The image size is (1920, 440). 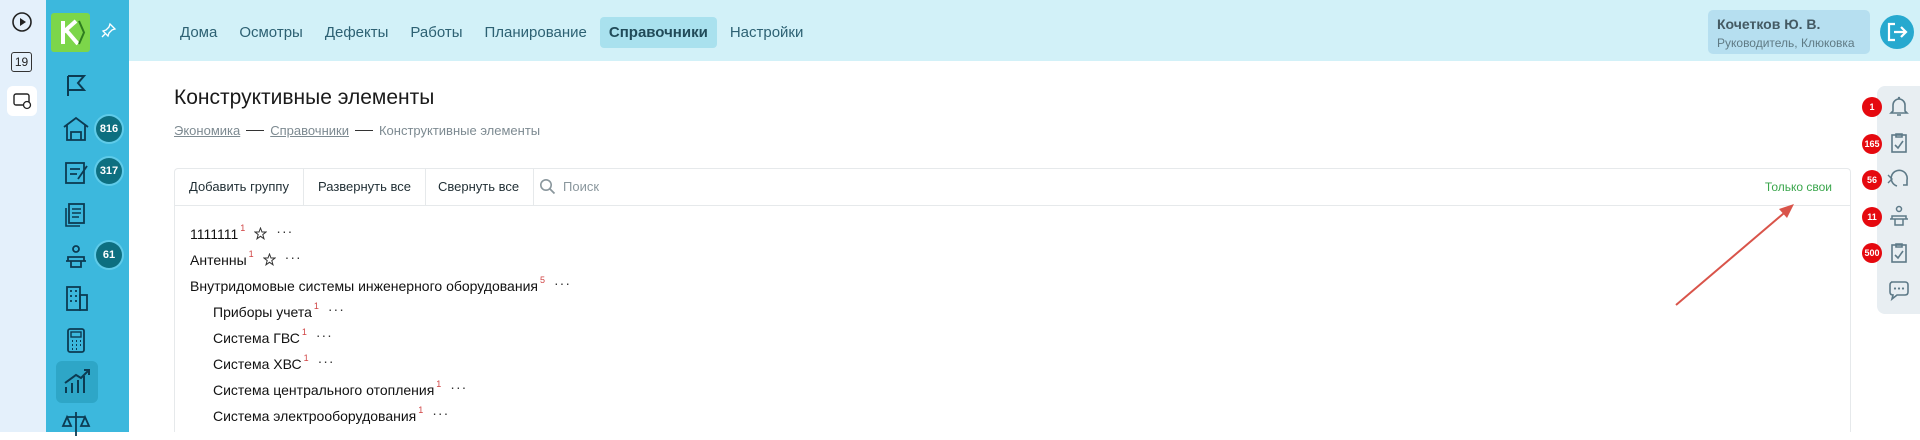 I want to click on tree-item-label: 1111111, so click(x=214, y=234).